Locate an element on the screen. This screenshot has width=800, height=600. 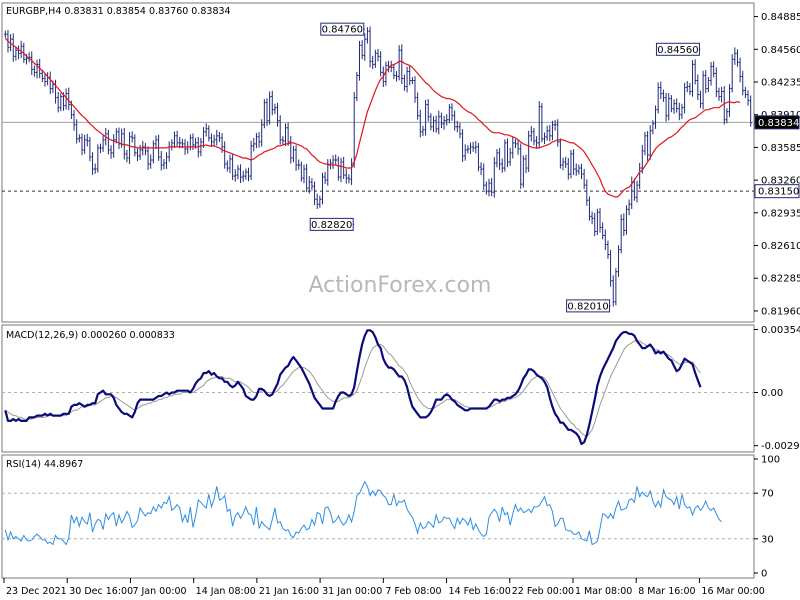
rsi-tick-label: 70 is located at coordinates (767, 494).